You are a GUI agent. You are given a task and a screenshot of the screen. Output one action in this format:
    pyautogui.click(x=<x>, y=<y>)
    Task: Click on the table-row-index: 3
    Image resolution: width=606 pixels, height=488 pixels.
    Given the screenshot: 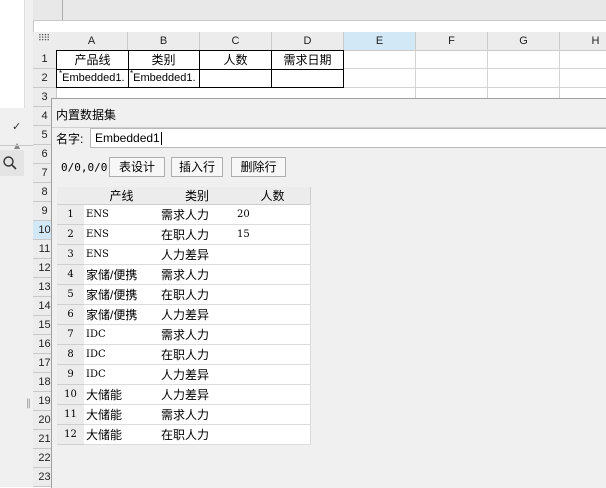 What is the action you would take?
    pyautogui.click(x=71, y=255)
    